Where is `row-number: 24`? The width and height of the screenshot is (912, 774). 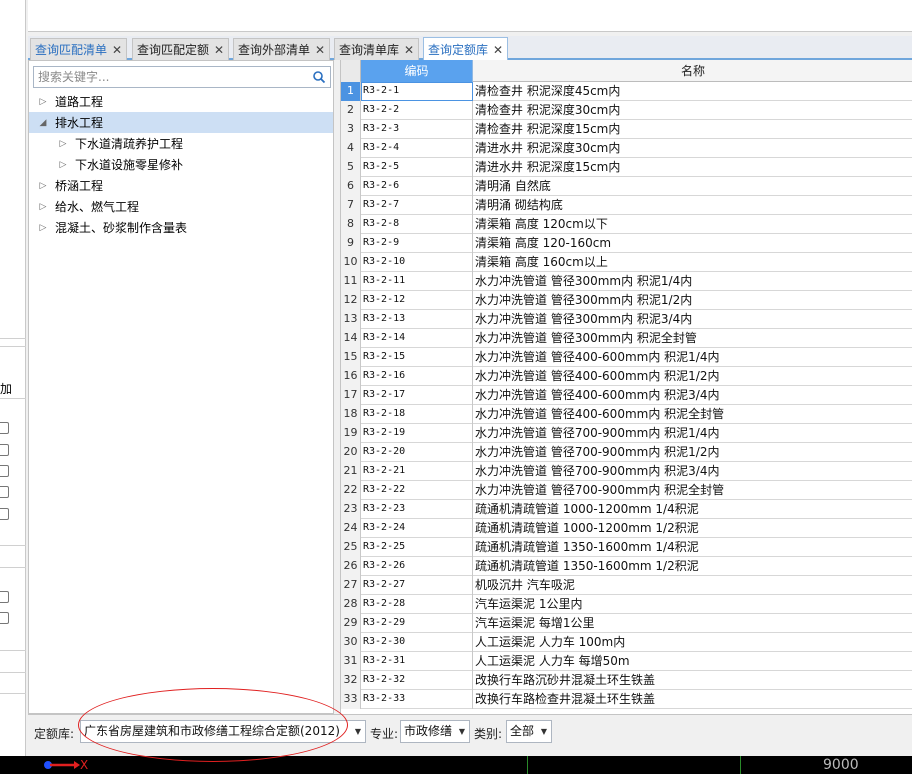 row-number: 24 is located at coordinates (351, 528).